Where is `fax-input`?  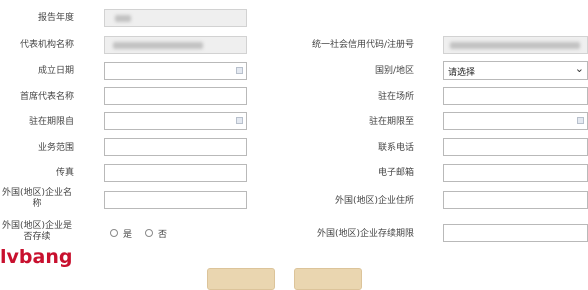
fax-input is located at coordinates (175, 173).